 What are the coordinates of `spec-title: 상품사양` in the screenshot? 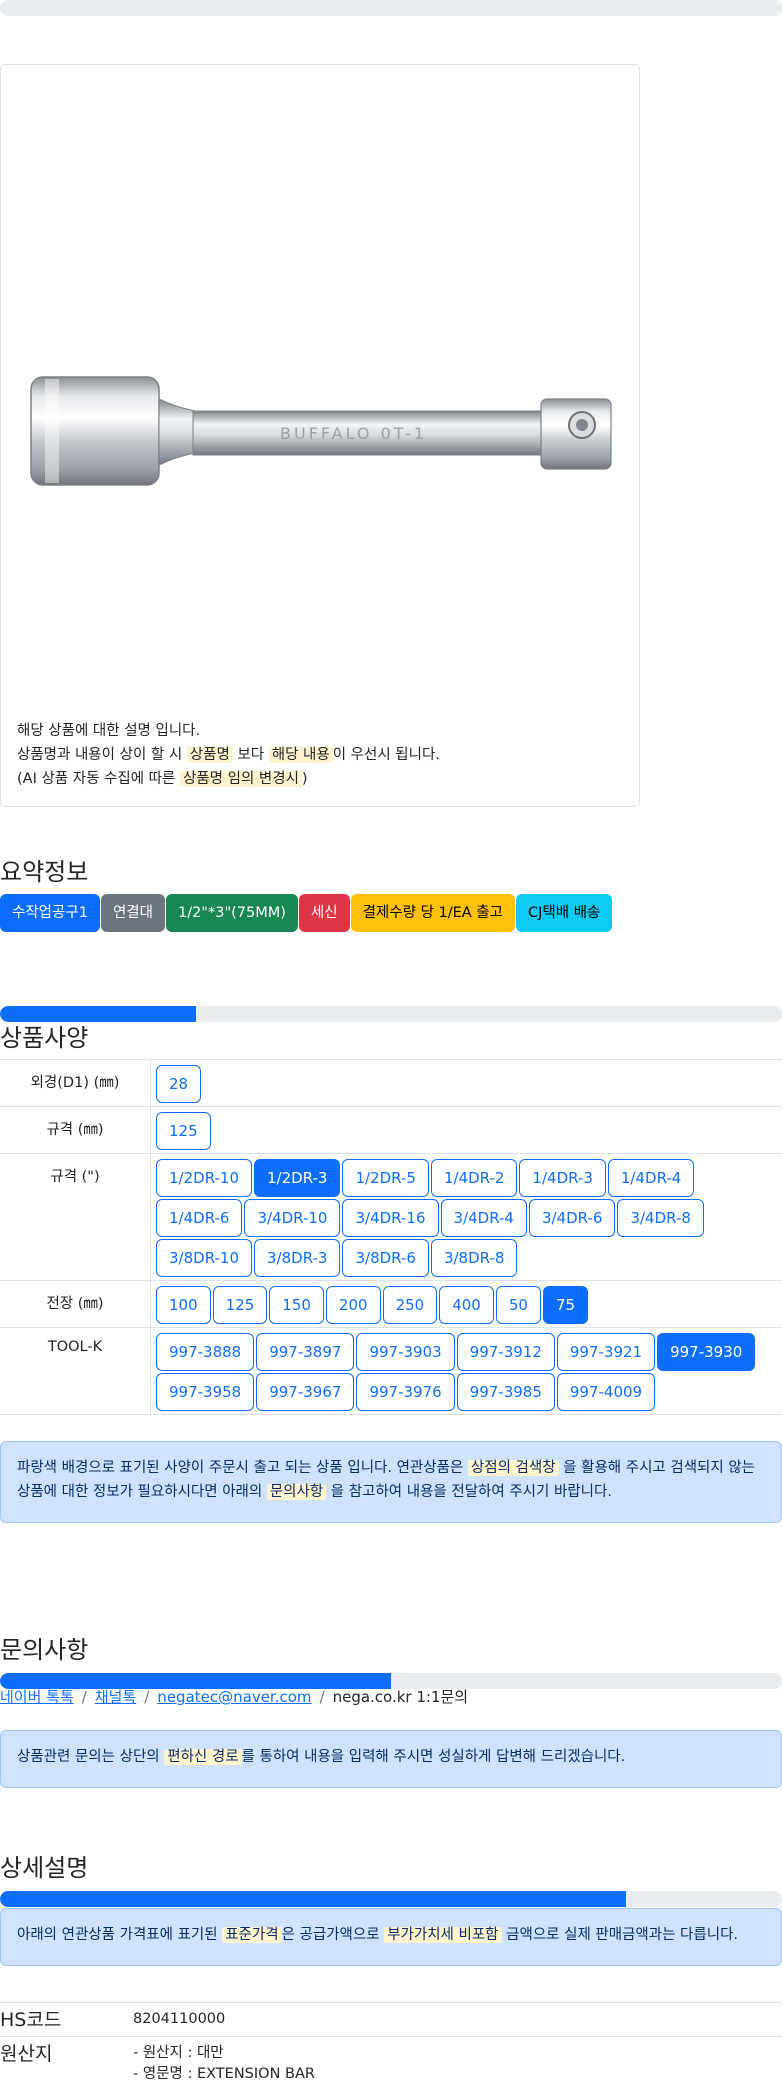 It's located at (44, 1038).